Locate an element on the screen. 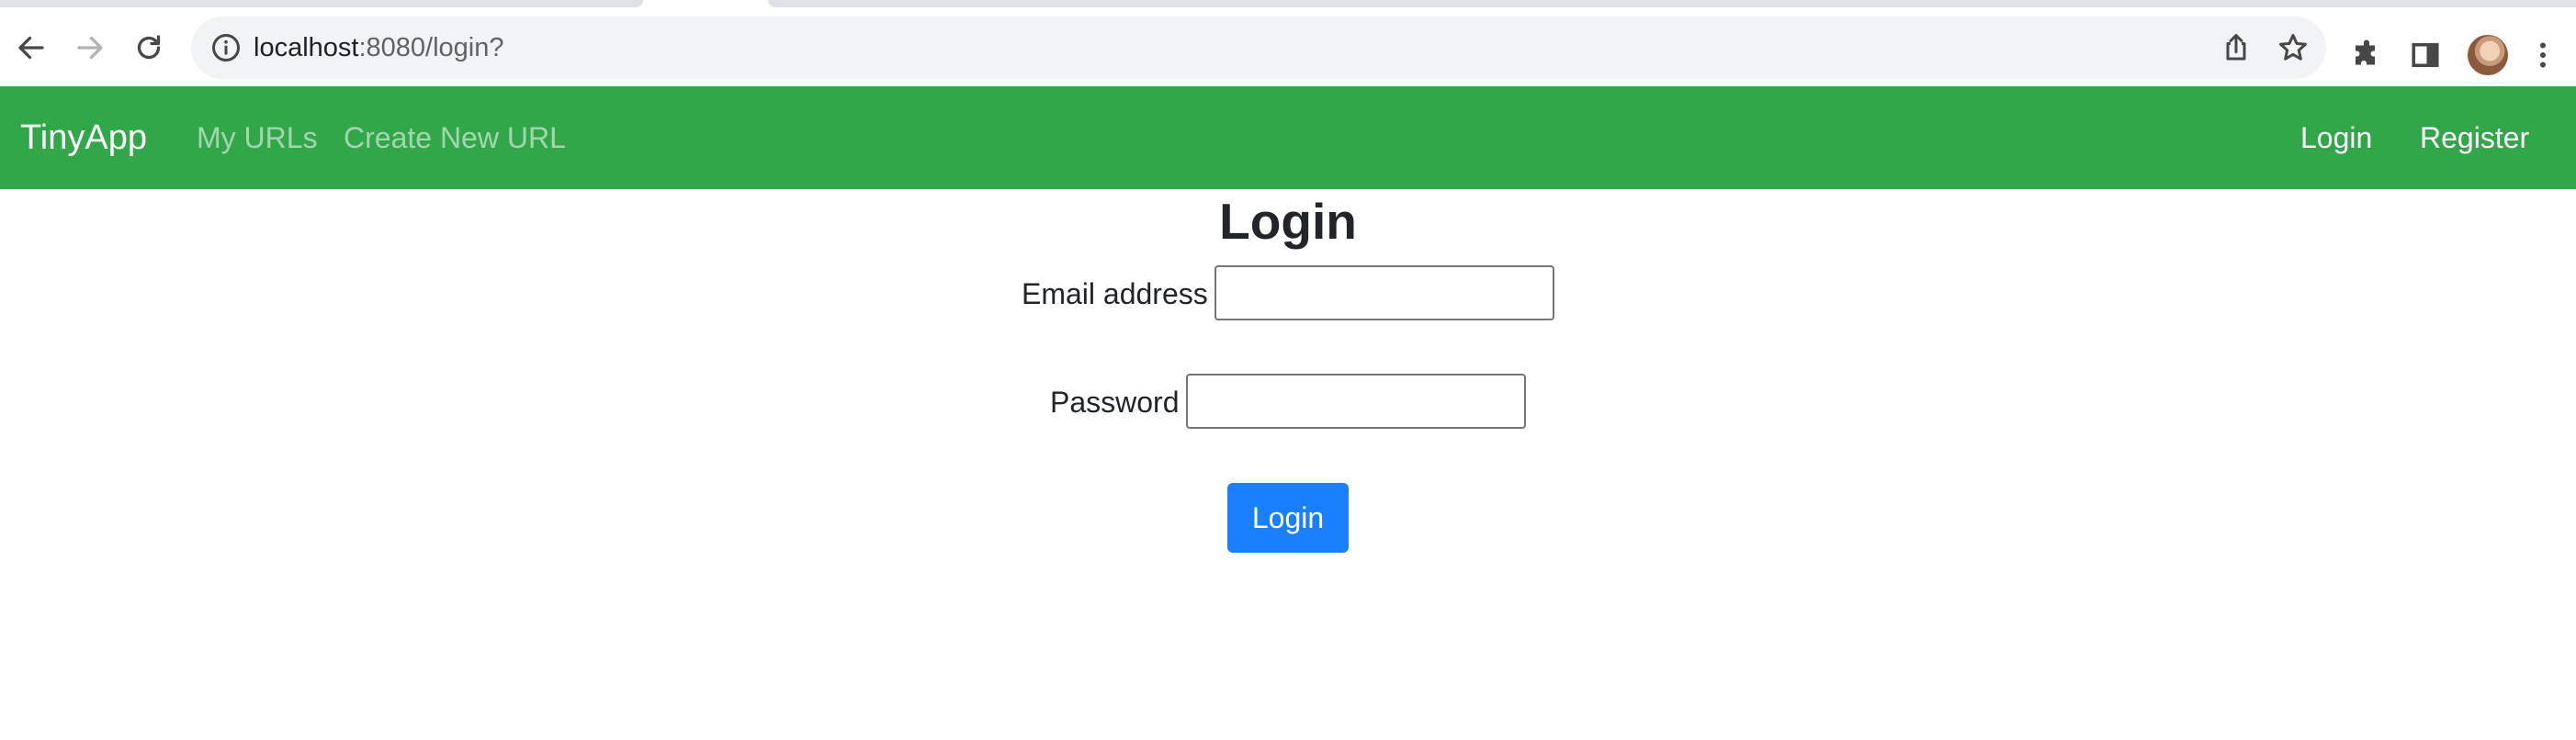 The image size is (2576, 740). email-field is located at coordinates (1384, 292).